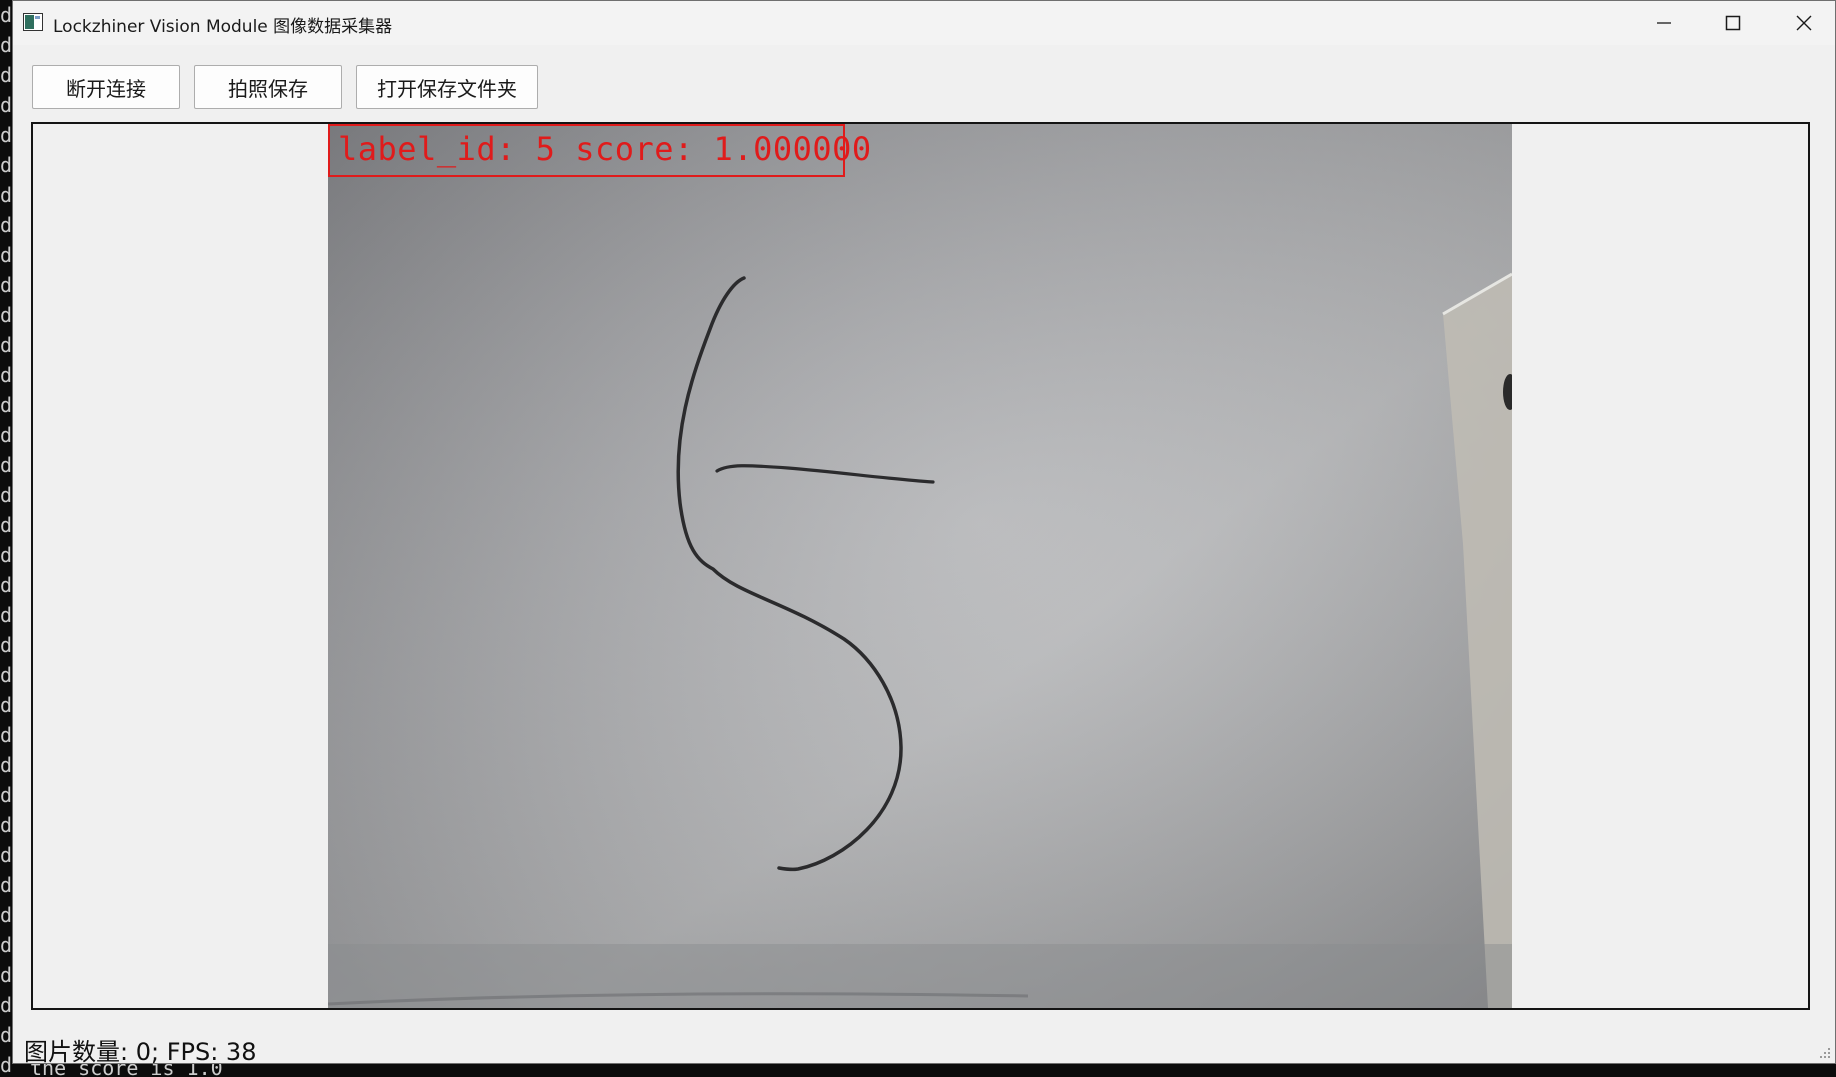 Image resolution: width=1836 pixels, height=1077 pixels. I want to click on title-bar: Lockzhiner Vision Module 图像数据采集器, so click(924, 23).